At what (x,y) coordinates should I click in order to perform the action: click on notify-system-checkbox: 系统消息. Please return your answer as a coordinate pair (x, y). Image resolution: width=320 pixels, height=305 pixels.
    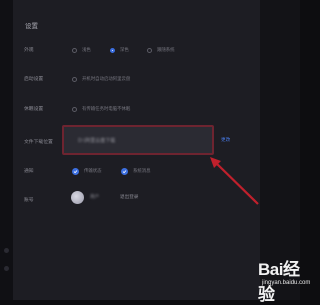
    Looking at the image, I should click on (136, 171).